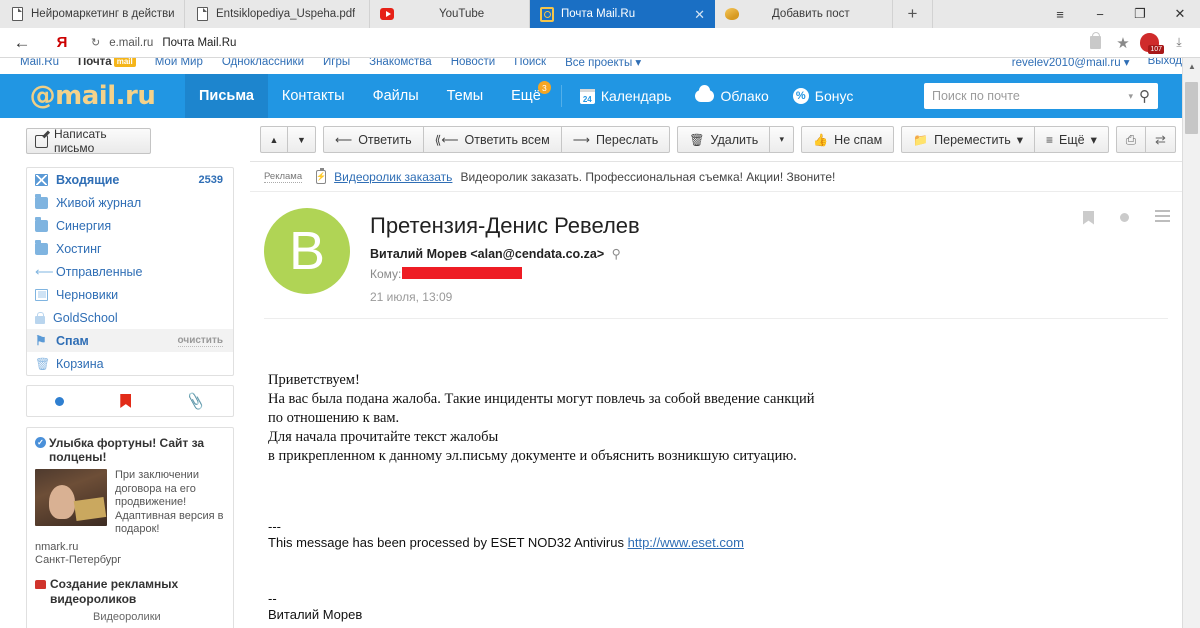 This screenshot has width=1200, height=628. Describe the element at coordinates (1151, 43) in the screenshot. I see `adblock-icon: 107` at that location.